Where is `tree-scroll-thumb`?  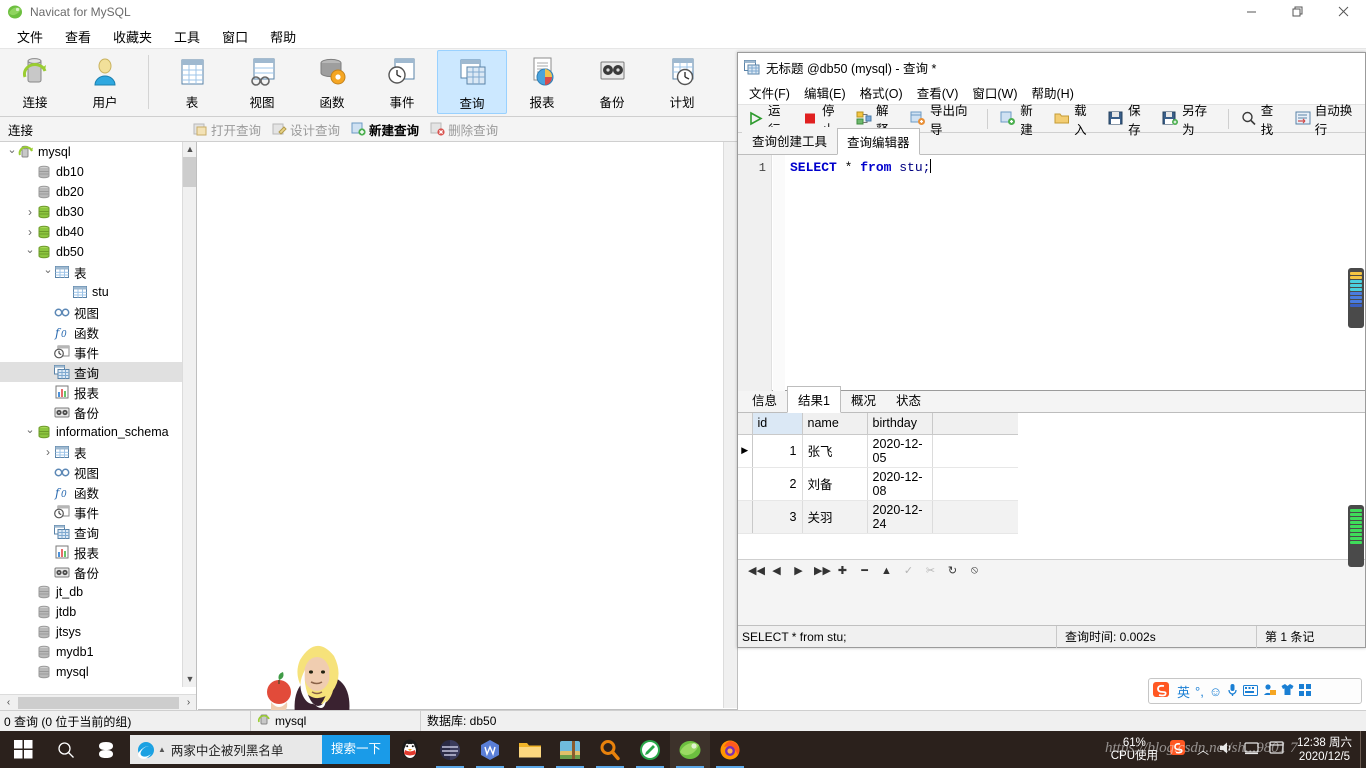
tree-scroll-thumb is located at coordinates (189, 172).